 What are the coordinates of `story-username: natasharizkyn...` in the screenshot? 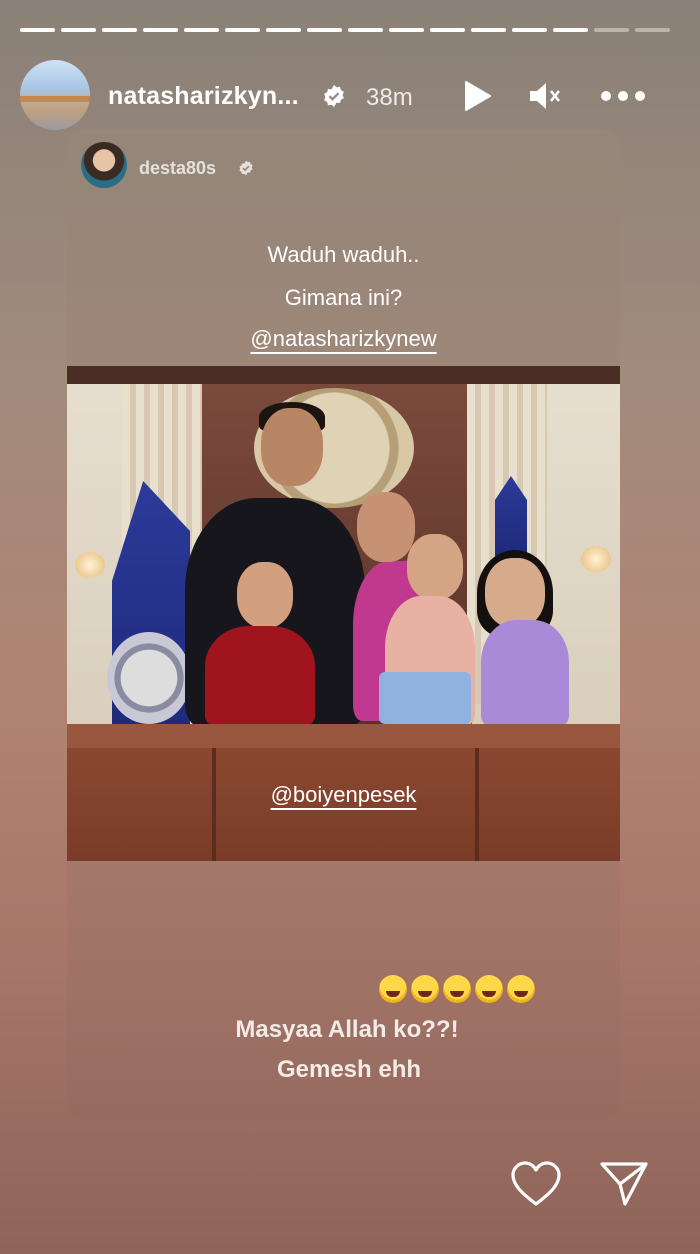 It's located at (203, 96).